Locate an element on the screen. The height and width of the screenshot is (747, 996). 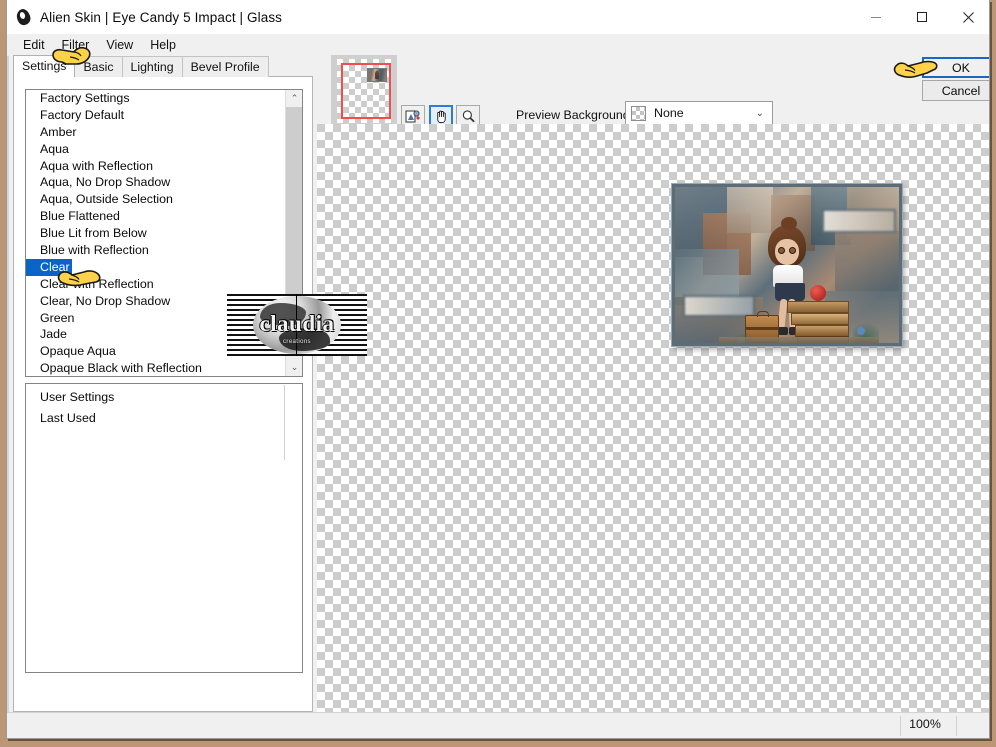
artwork-suitcase-handle is located at coordinates (763, 314).